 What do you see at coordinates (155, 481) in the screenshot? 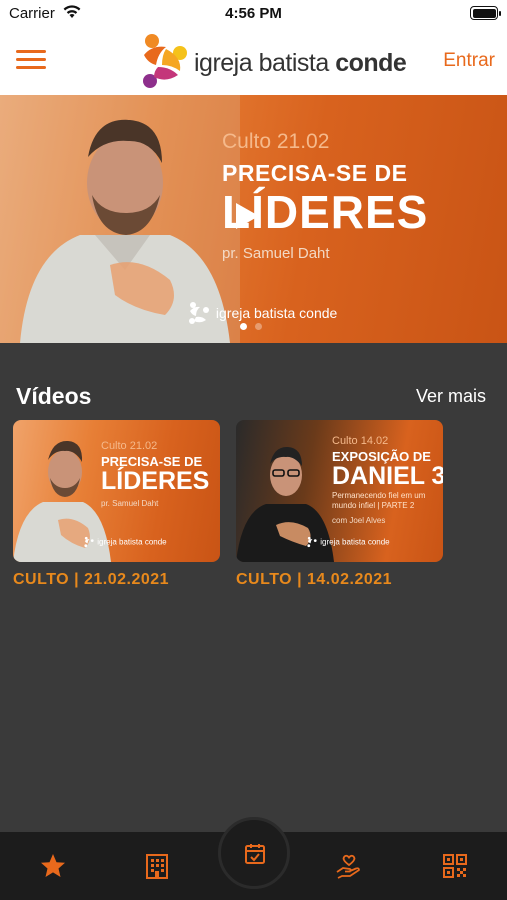
I see `thumb-title-line2: LÍDERES` at bounding box center [155, 481].